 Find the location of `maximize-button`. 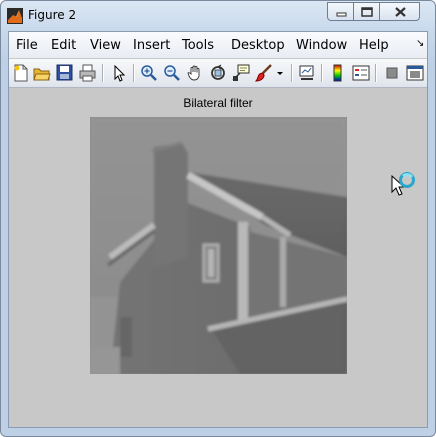

maximize-button is located at coordinates (366, 11).